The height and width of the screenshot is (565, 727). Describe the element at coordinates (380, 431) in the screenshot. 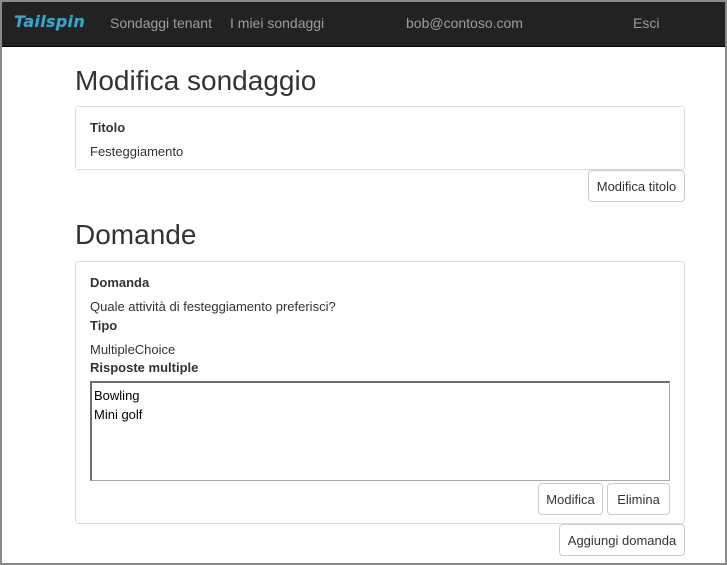

I see `answers-textarea: Bowling Mini golf` at that location.